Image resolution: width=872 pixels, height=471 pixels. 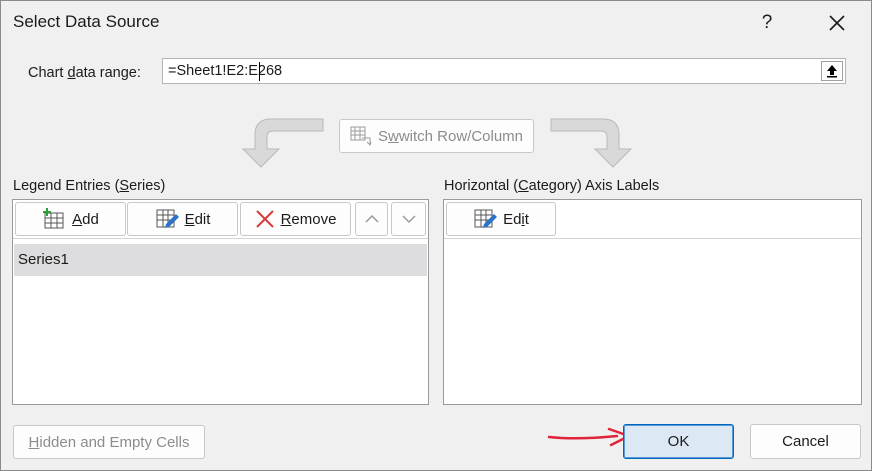 What do you see at coordinates (504, 71) in the screenshot?
I see `chart-data-range-input: =Sheet1!E2:E268` at bounding box center [504, 71].